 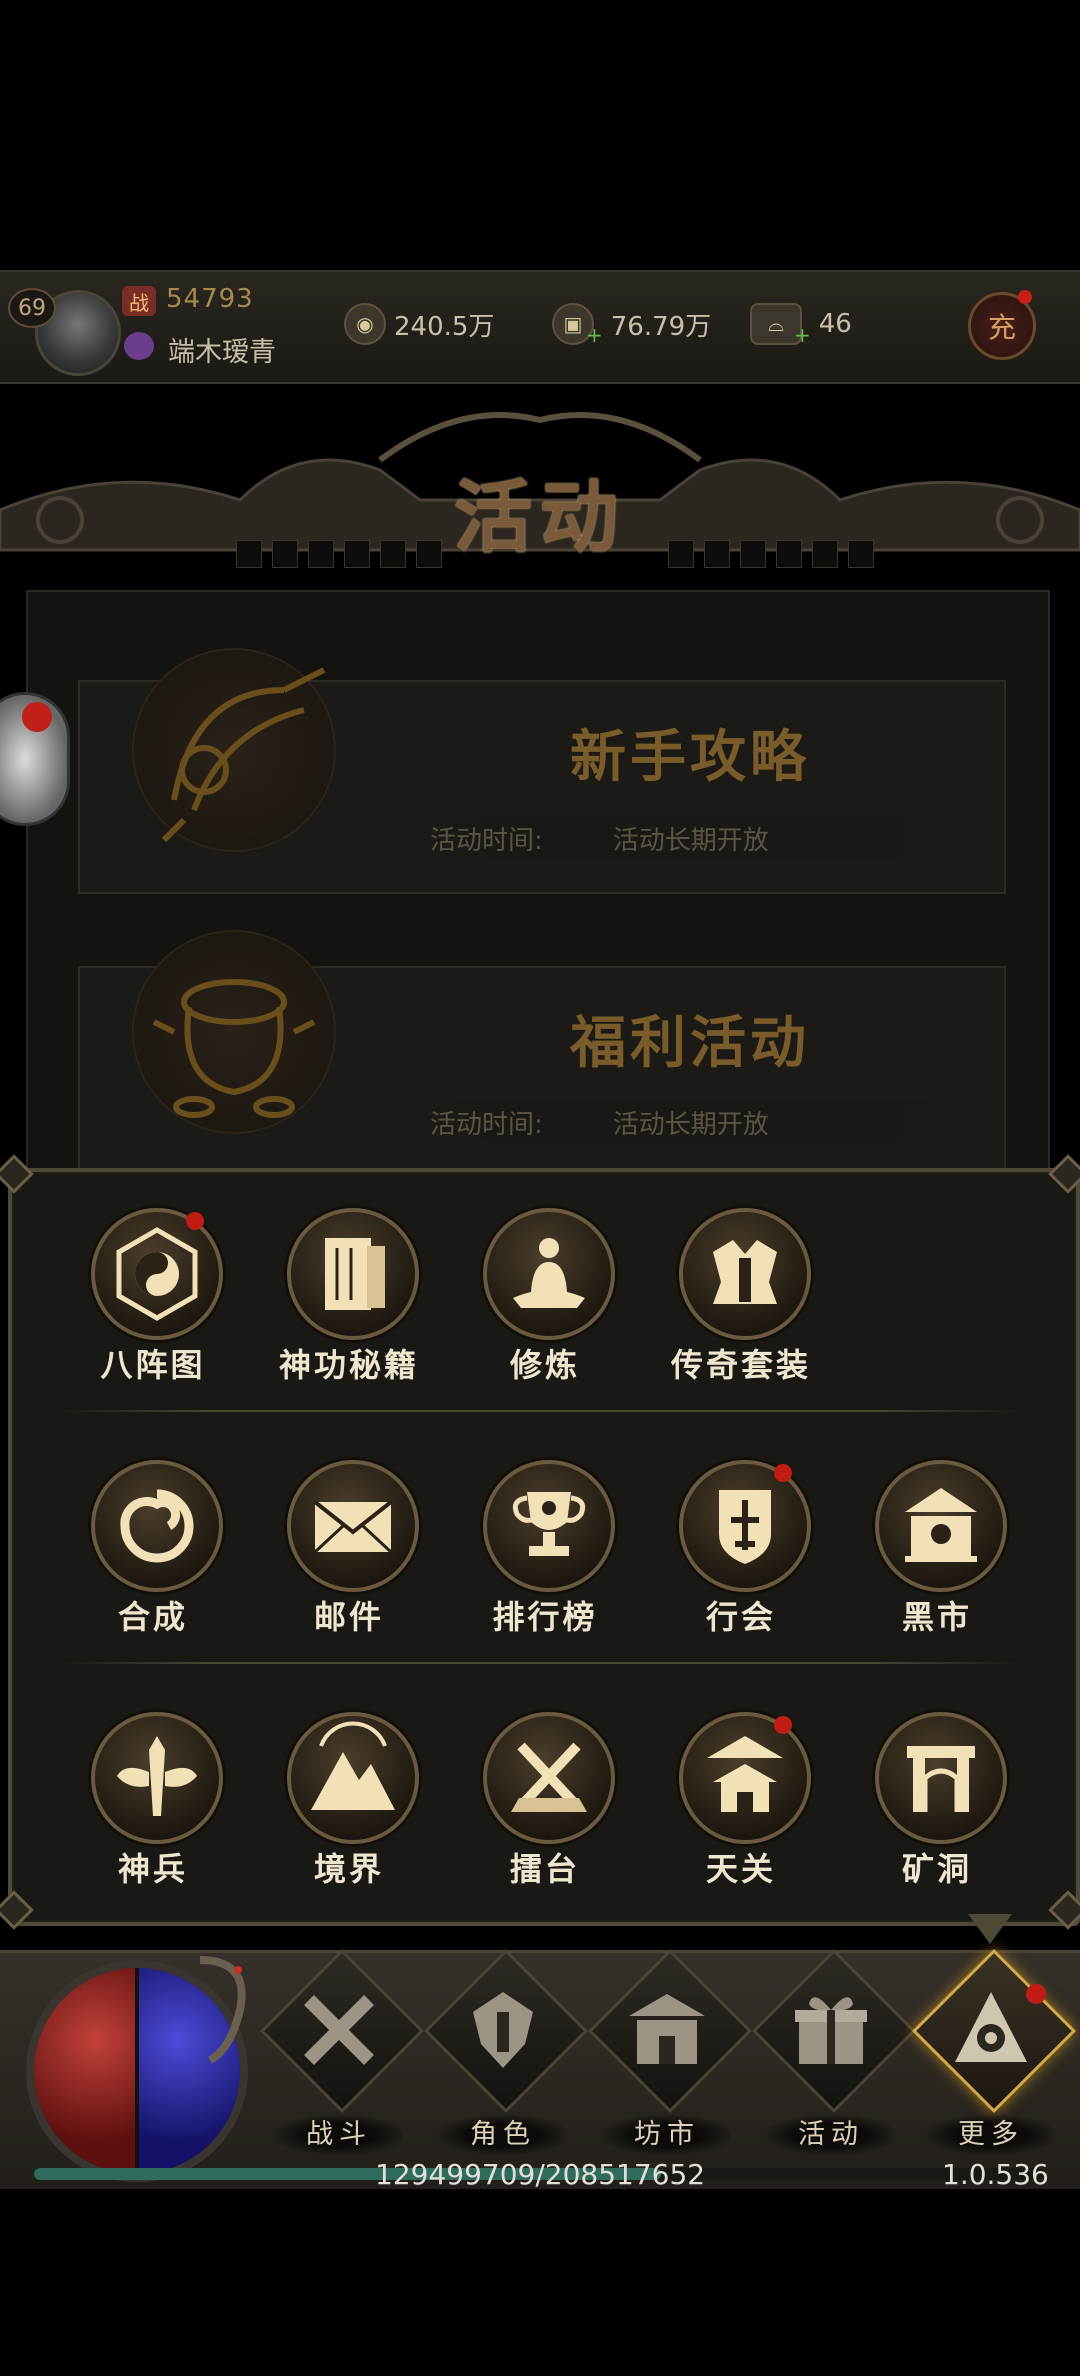 I want to click on nav-label: 角色, so click(x=503, y=2135).